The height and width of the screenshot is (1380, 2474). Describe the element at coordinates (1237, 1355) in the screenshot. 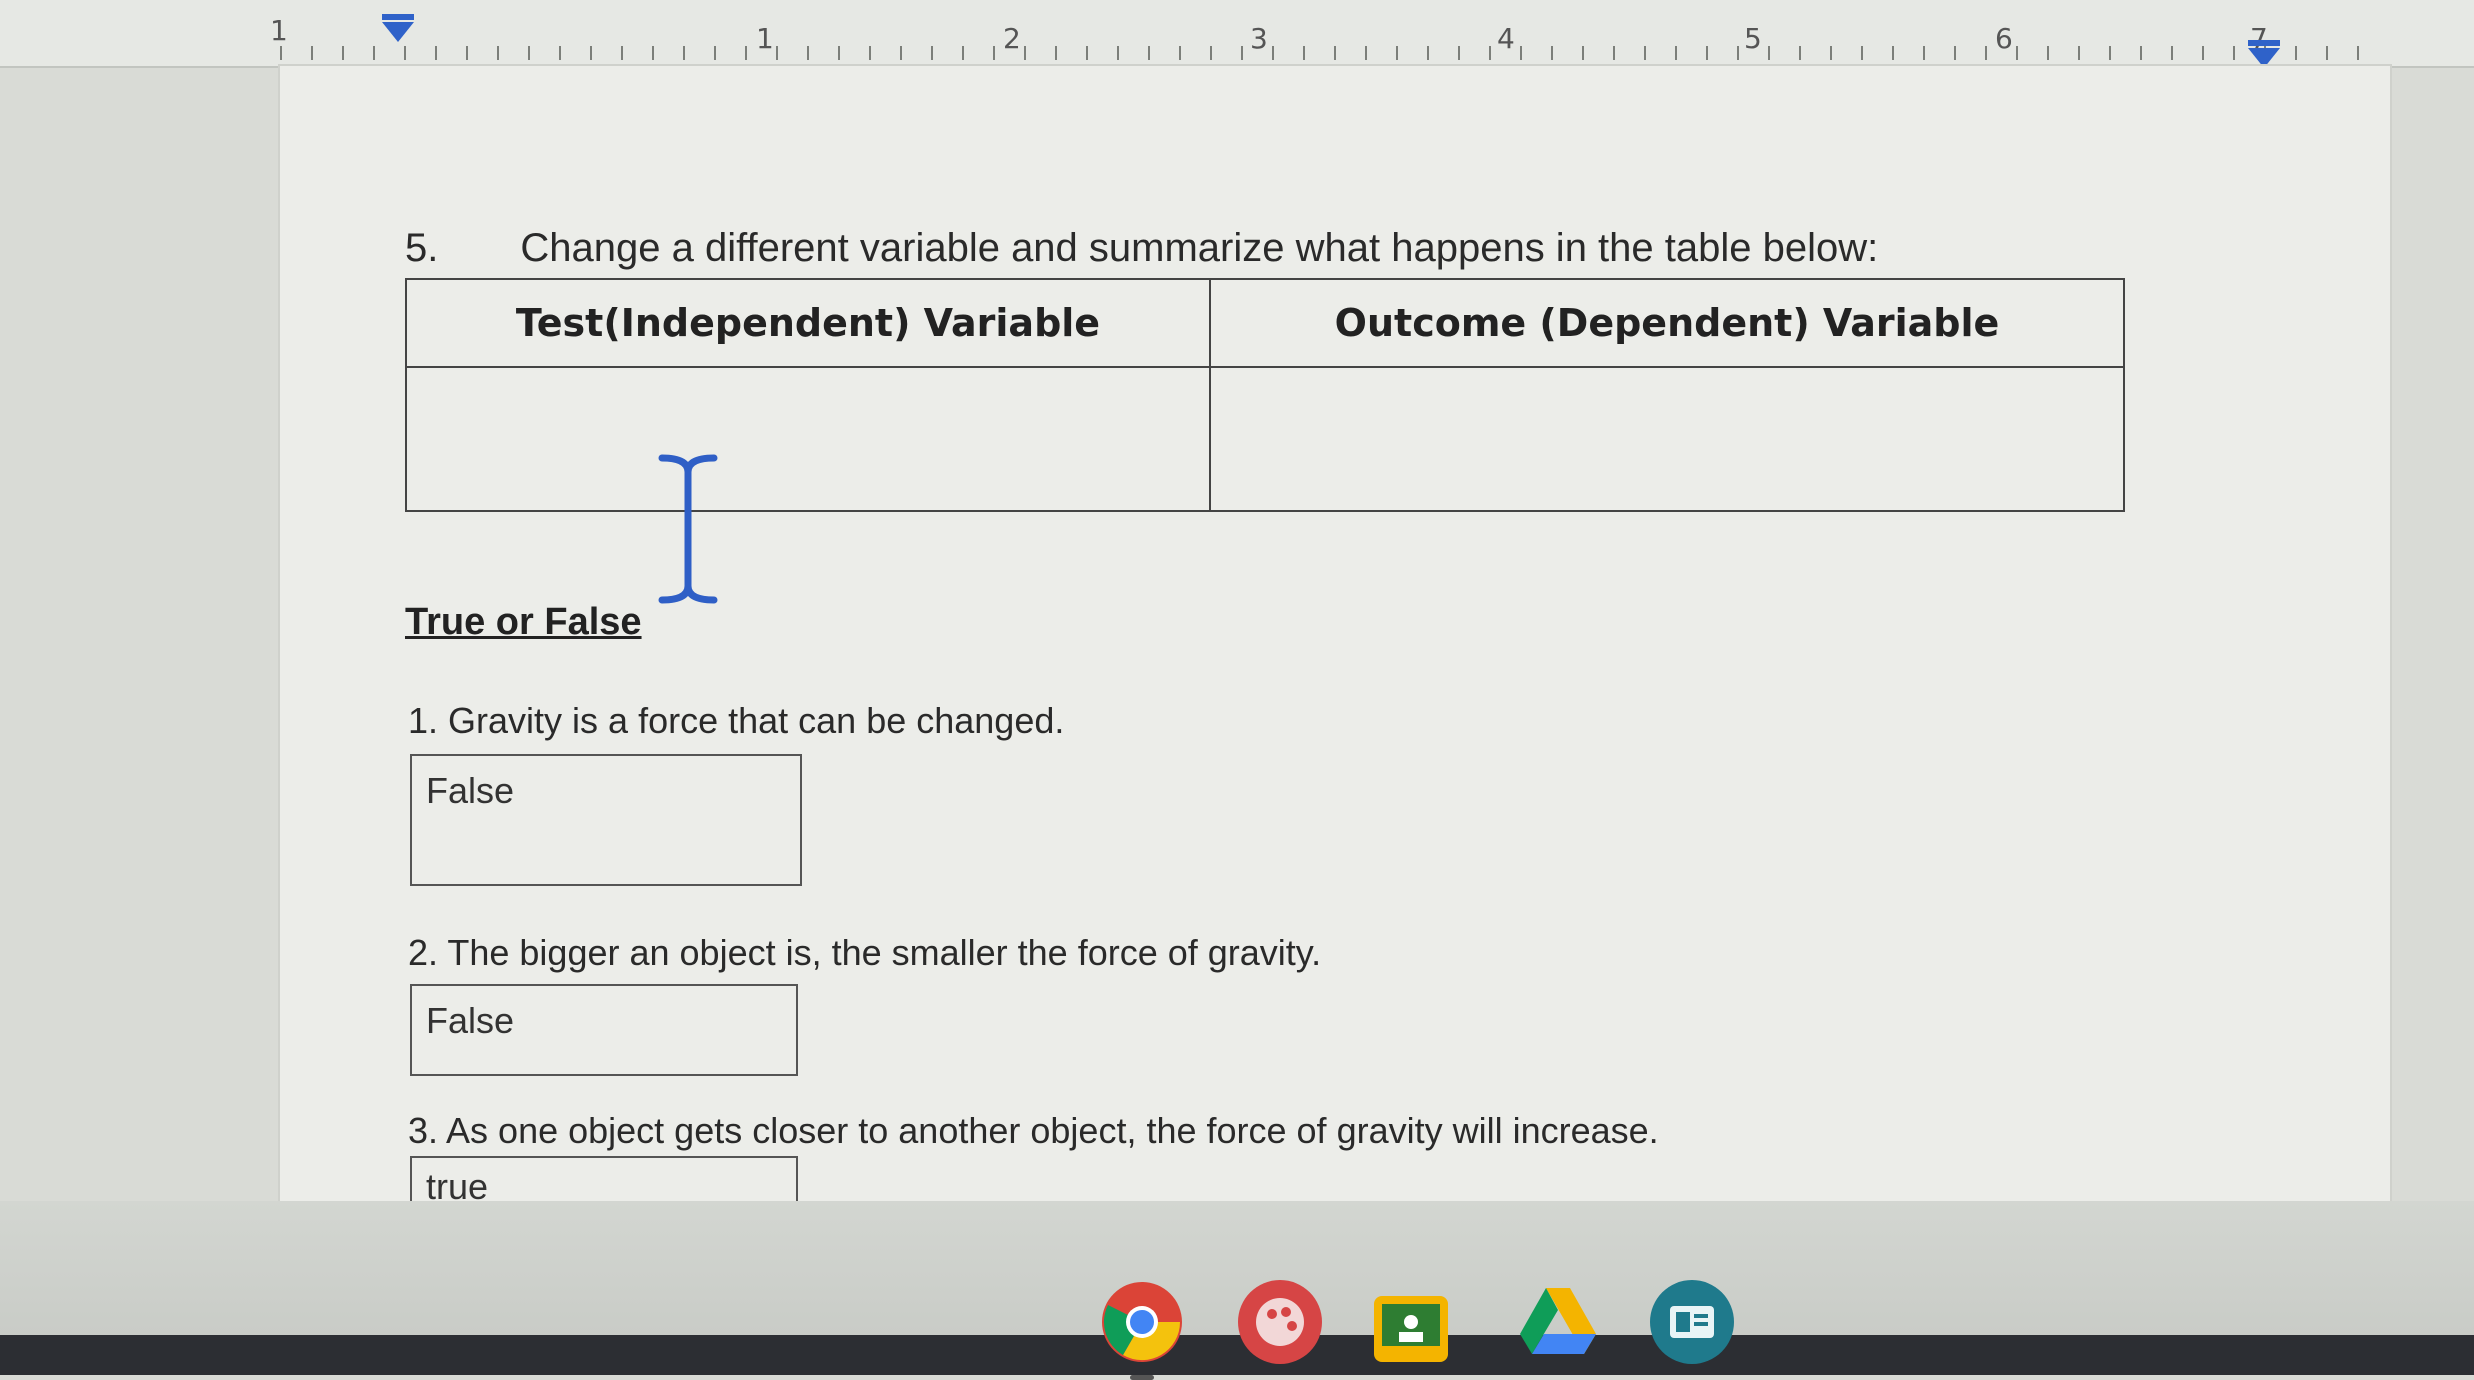

I see `shelf-edge` at that location.